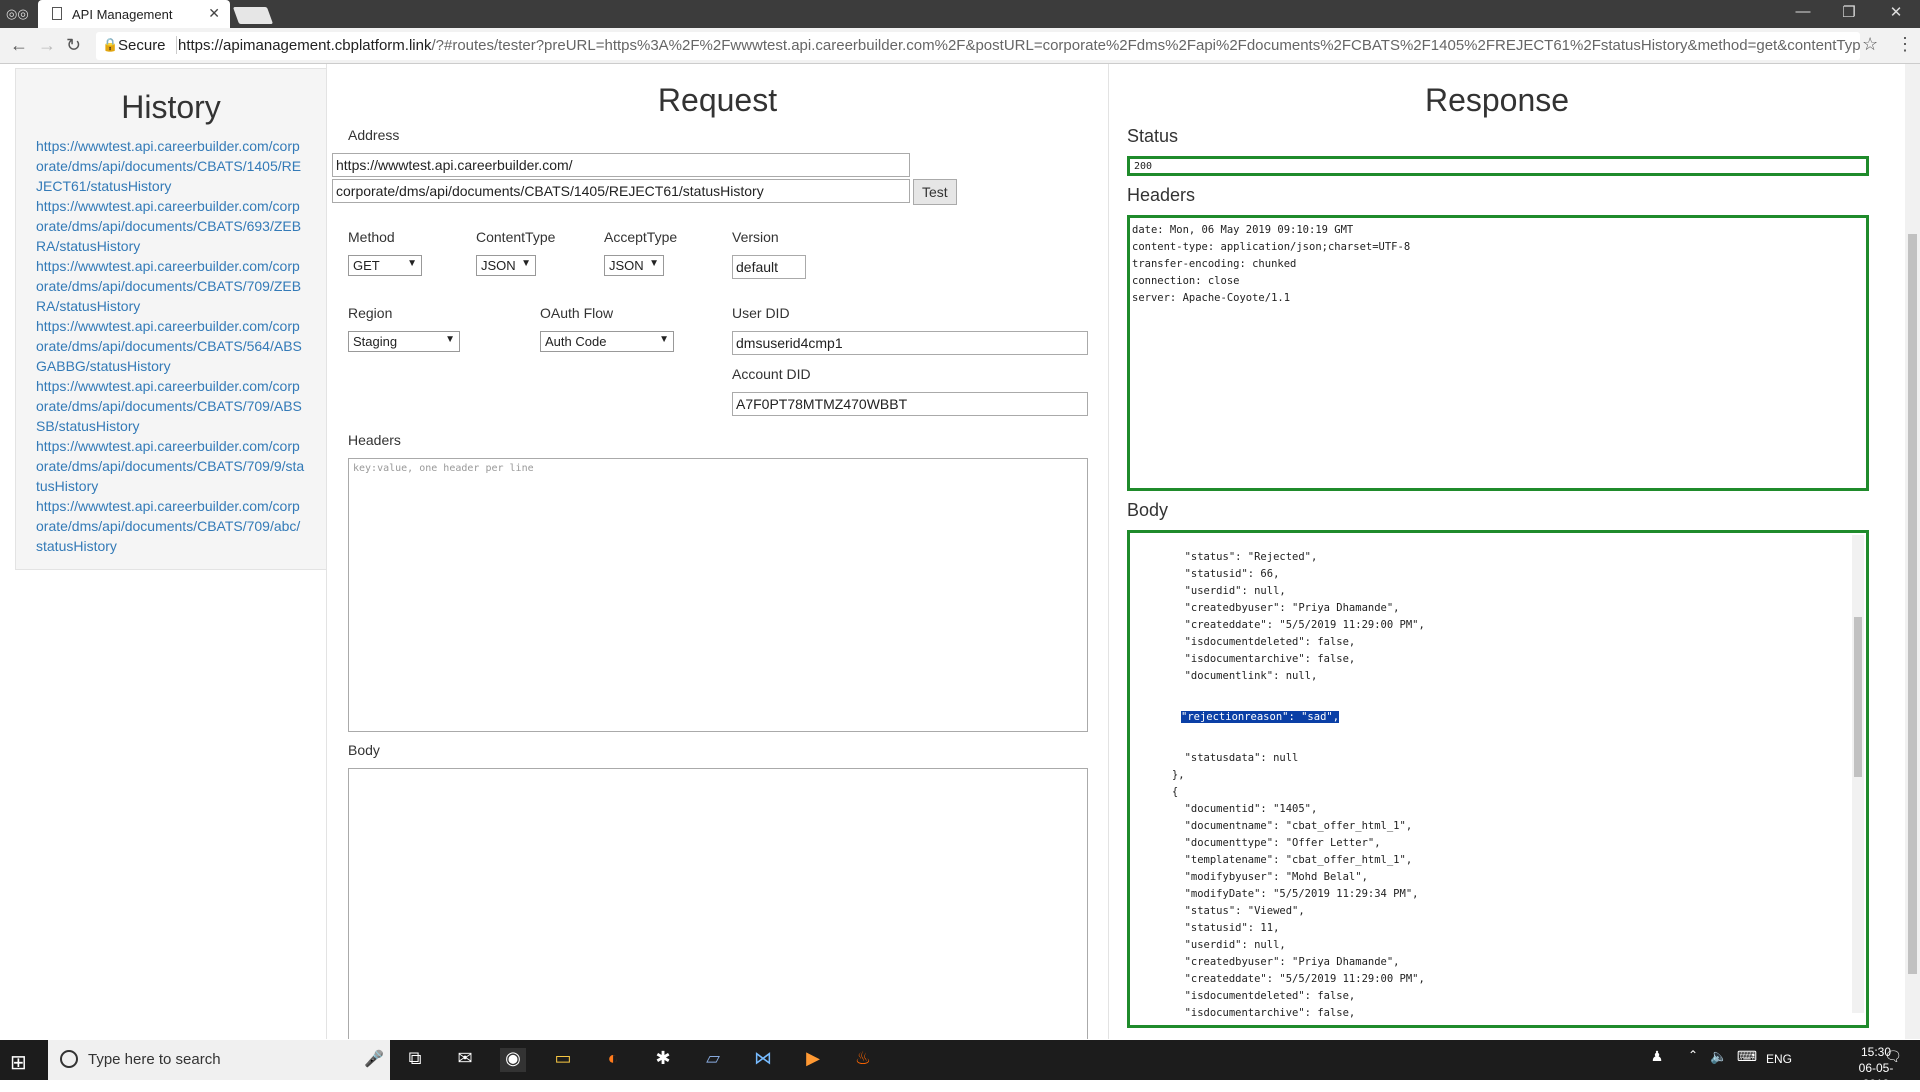 The height and width of the screenshot is (1092, 1920). Describe the element at coordinates (253, 15) in the screenshot. I see `new-tab-button` at that location.